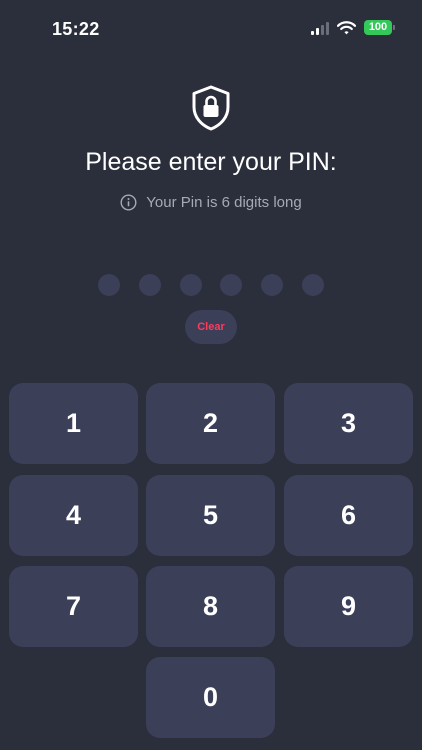 Image resolution: width=422 pixels, height=750 pixels. What do you see at coordinates (211, 30) in the screenshot?
I see `status-bar: 15:22 100` at bounding box center [211, 30].